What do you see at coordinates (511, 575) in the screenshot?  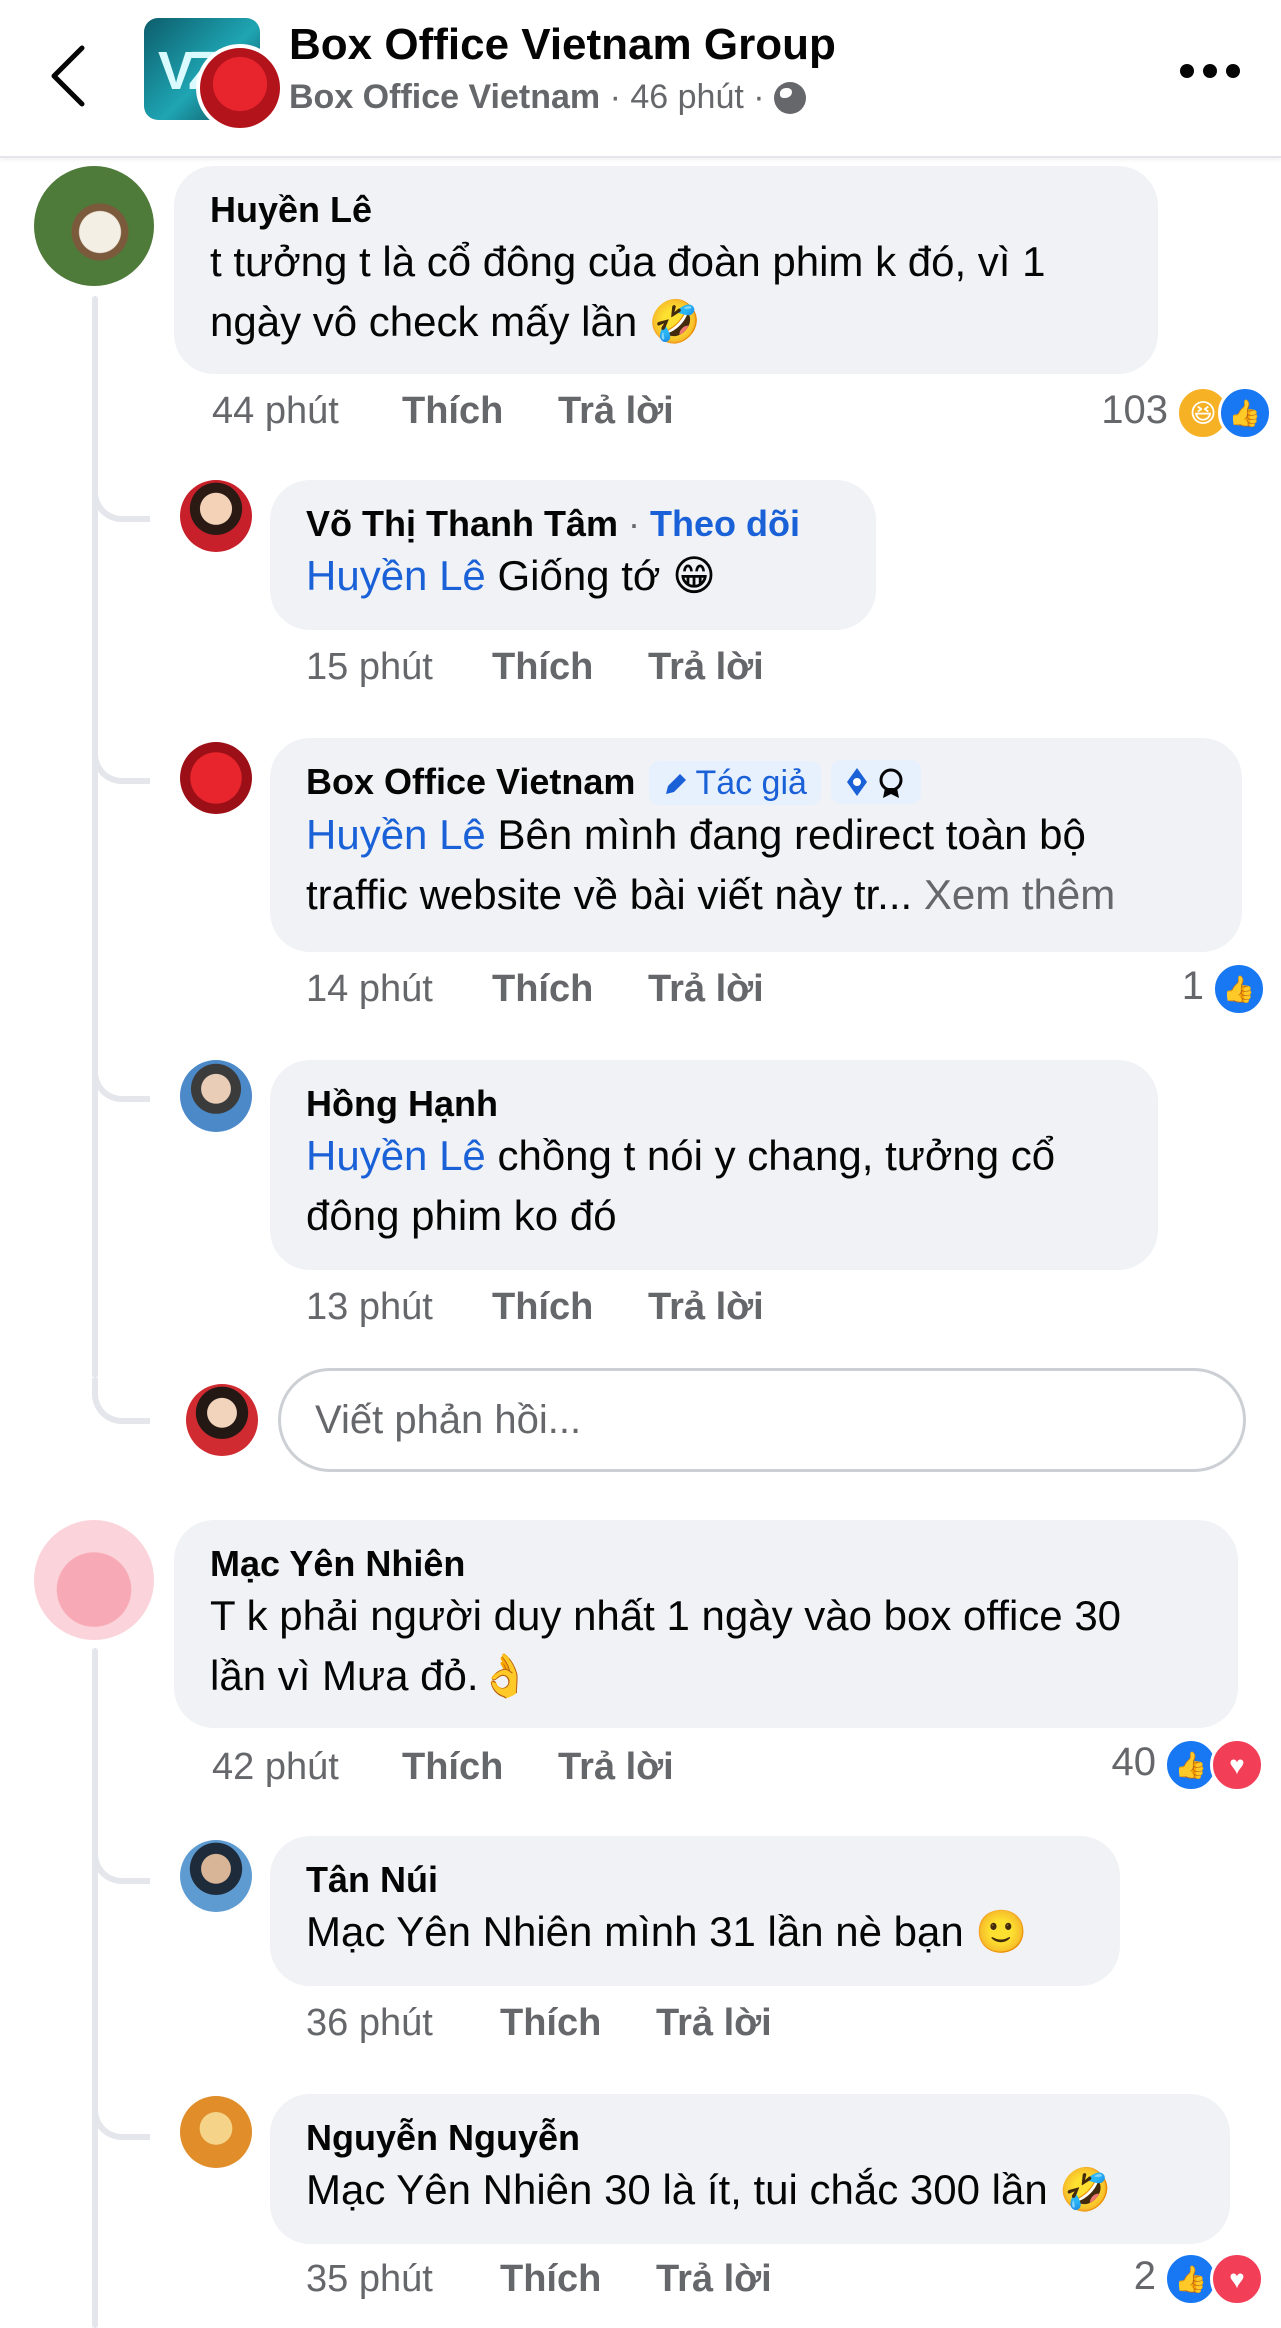 I see `reply-text: Huyền Lê Giống tớ 😁` at bounding box center [511, 575].